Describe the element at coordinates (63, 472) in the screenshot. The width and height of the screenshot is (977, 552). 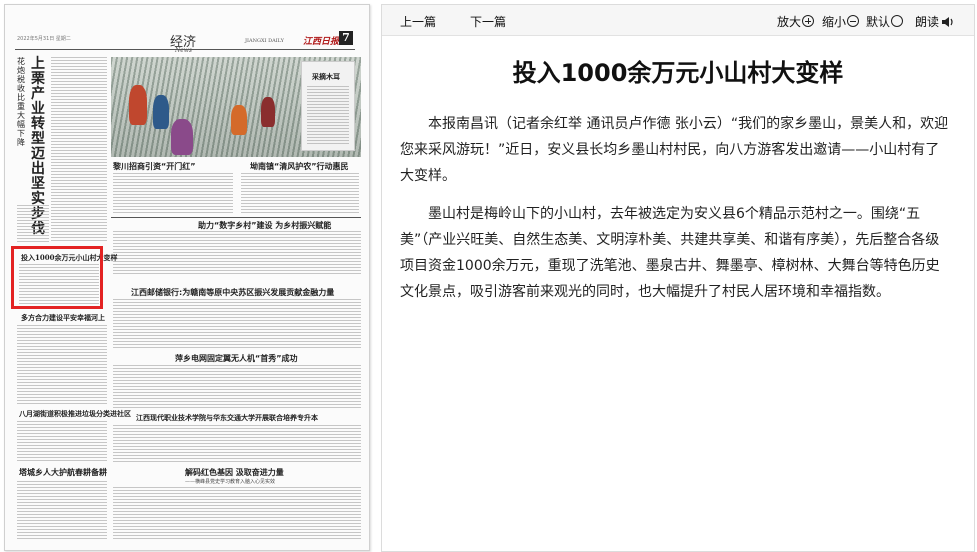
I see `headline-spring-farming: 塔城乡人大护航春耕备耕` at that location.